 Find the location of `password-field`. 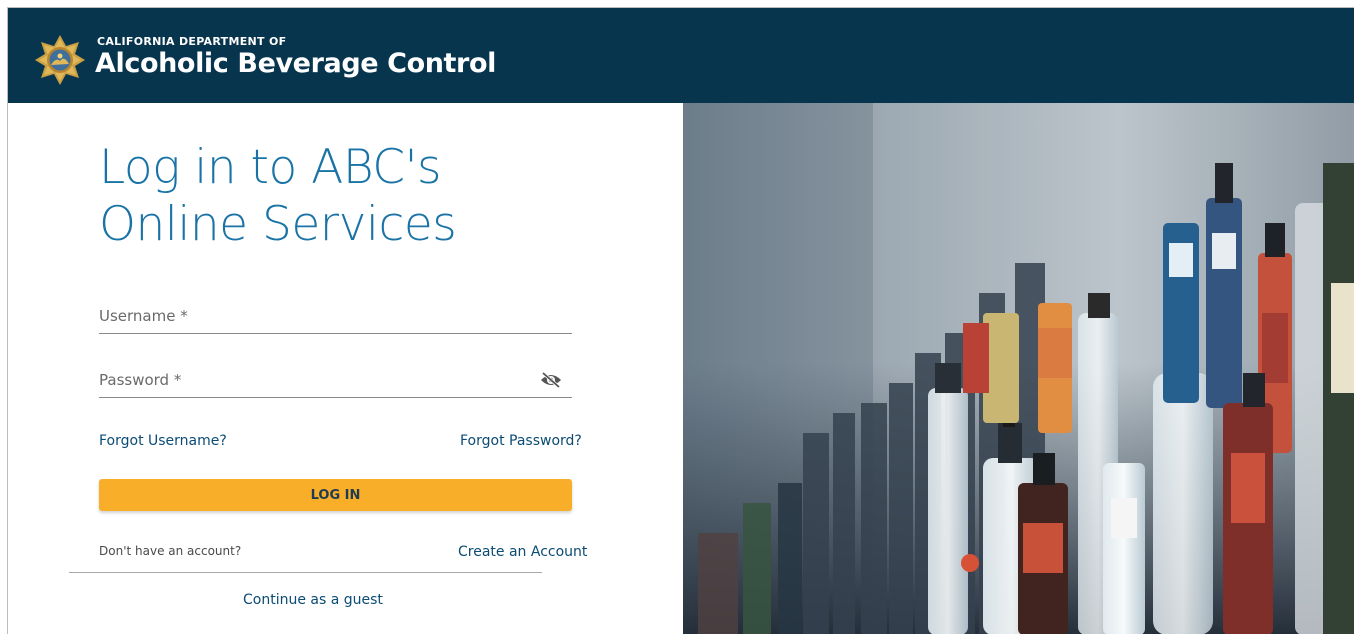

password-field is located at coordinates (335, 381).